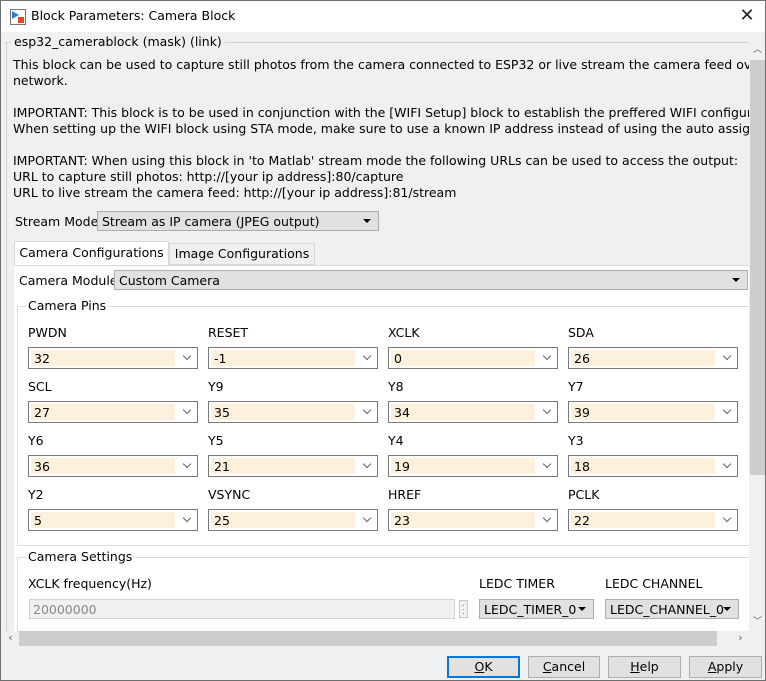 The height and width of the screenshot is (681, 766). Describe the element at coordinates (488, 666) in the screenshot. I see `ok-label: K` at that location.